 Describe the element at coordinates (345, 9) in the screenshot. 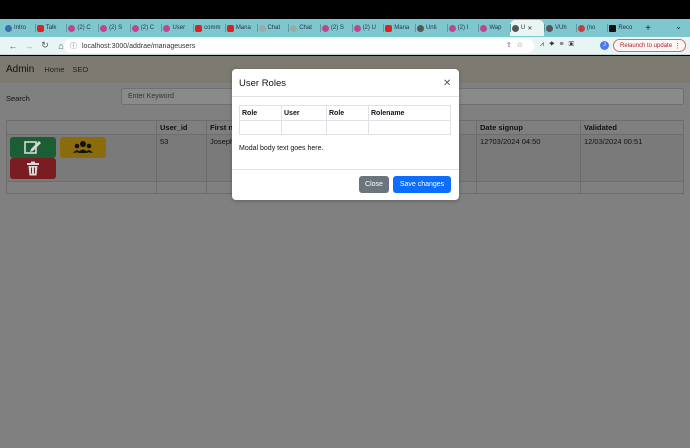

I see `top-black-bar` at that location.